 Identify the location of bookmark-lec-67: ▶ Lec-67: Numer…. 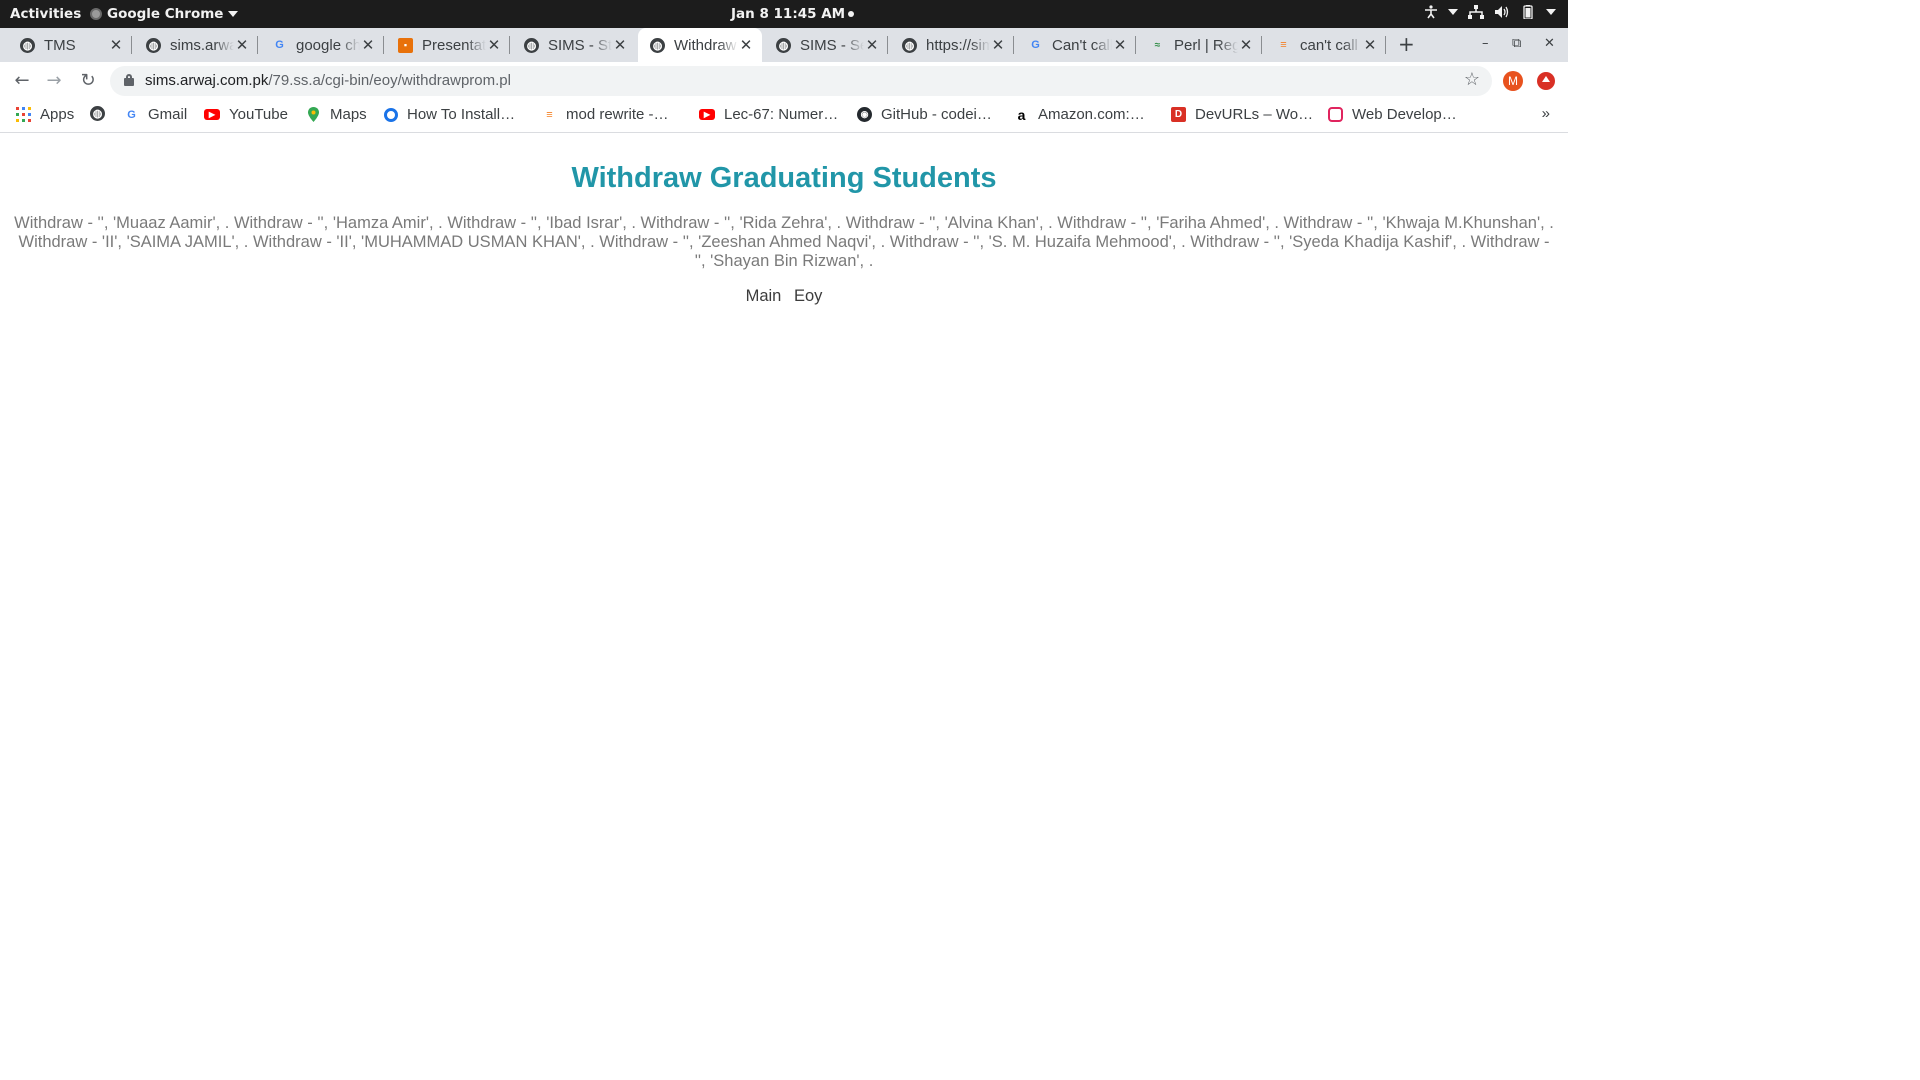
(768, 114).